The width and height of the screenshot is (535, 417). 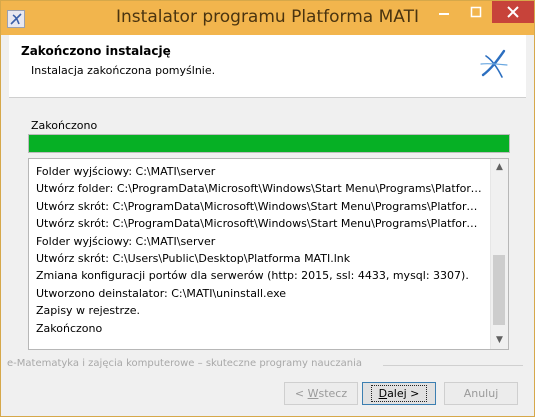 I want to click on progress-fill, so click(x=269, y=143).